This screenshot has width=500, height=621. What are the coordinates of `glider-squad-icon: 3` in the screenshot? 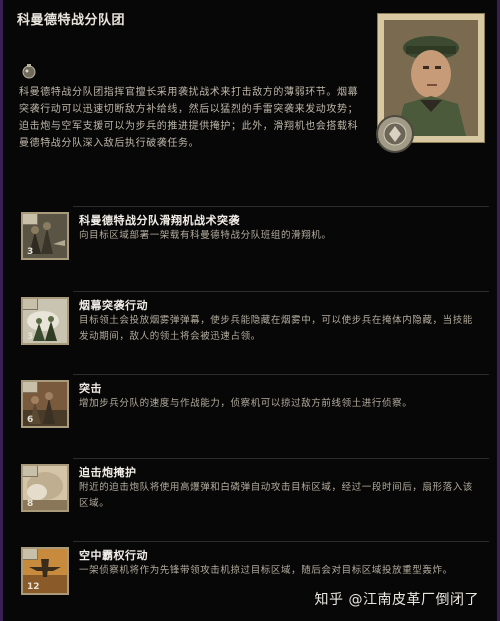 It's located at (45, 236).